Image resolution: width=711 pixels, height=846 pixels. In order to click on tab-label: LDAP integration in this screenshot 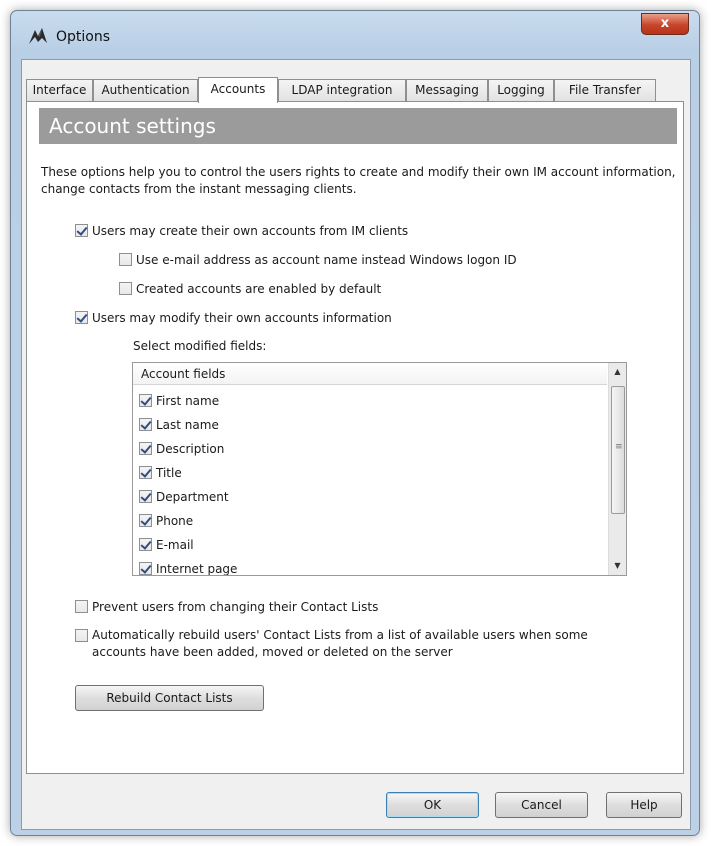, I will do `click(342, 90)`.